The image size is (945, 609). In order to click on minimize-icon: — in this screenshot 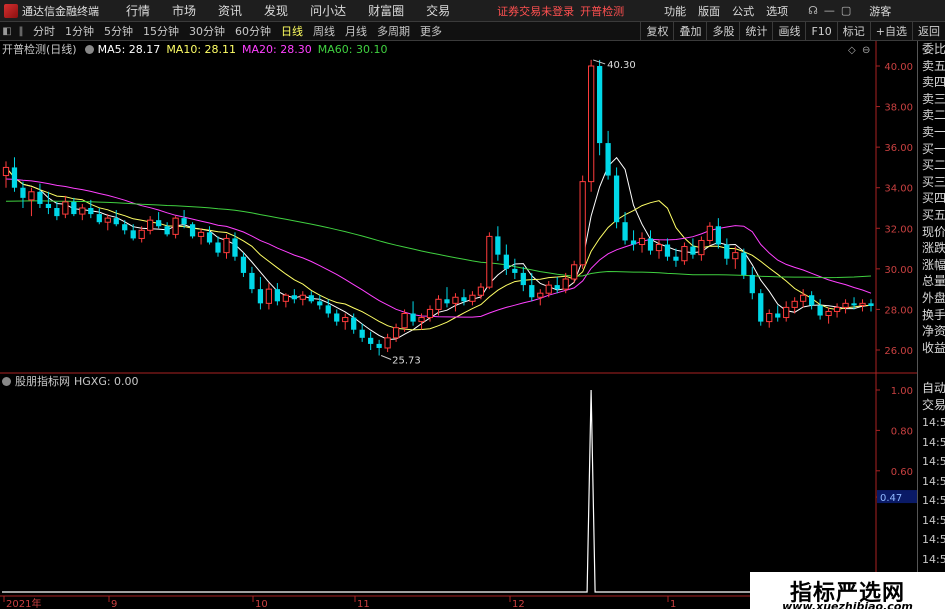, I will do `click(829, 10)`.